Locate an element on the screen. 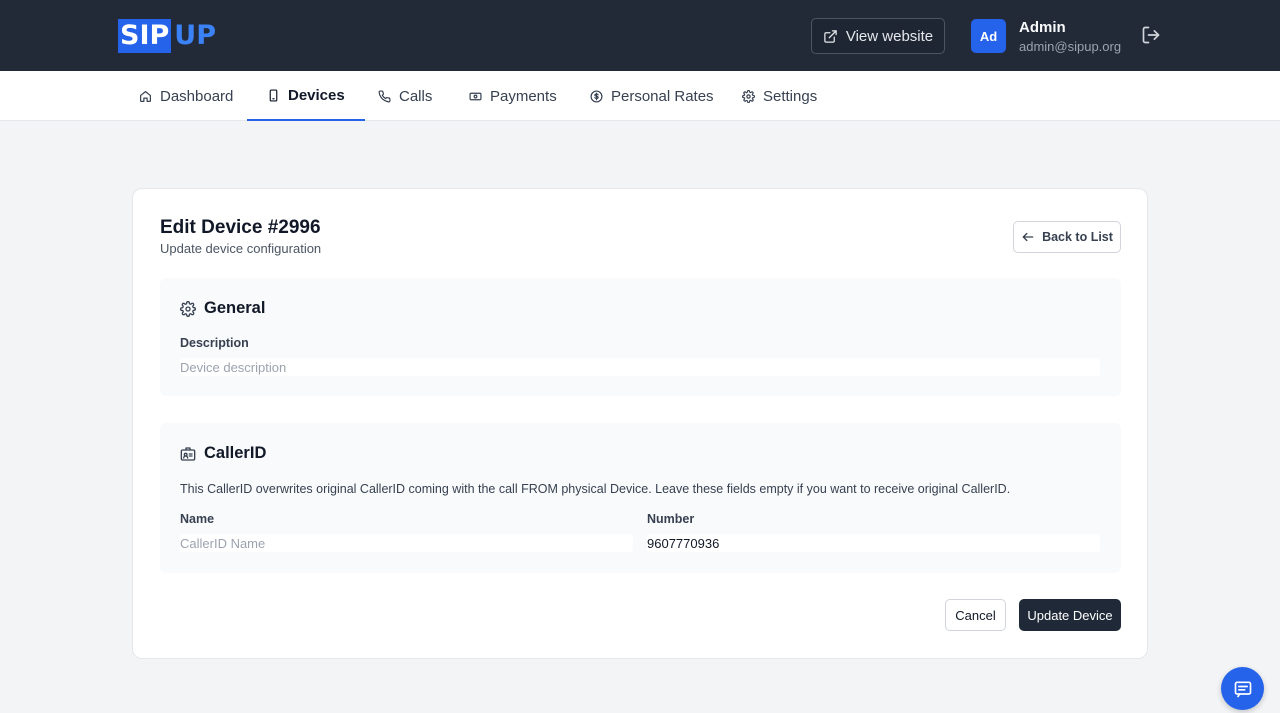  logo-sip-text: SIP is located at coordinates (145, 36).